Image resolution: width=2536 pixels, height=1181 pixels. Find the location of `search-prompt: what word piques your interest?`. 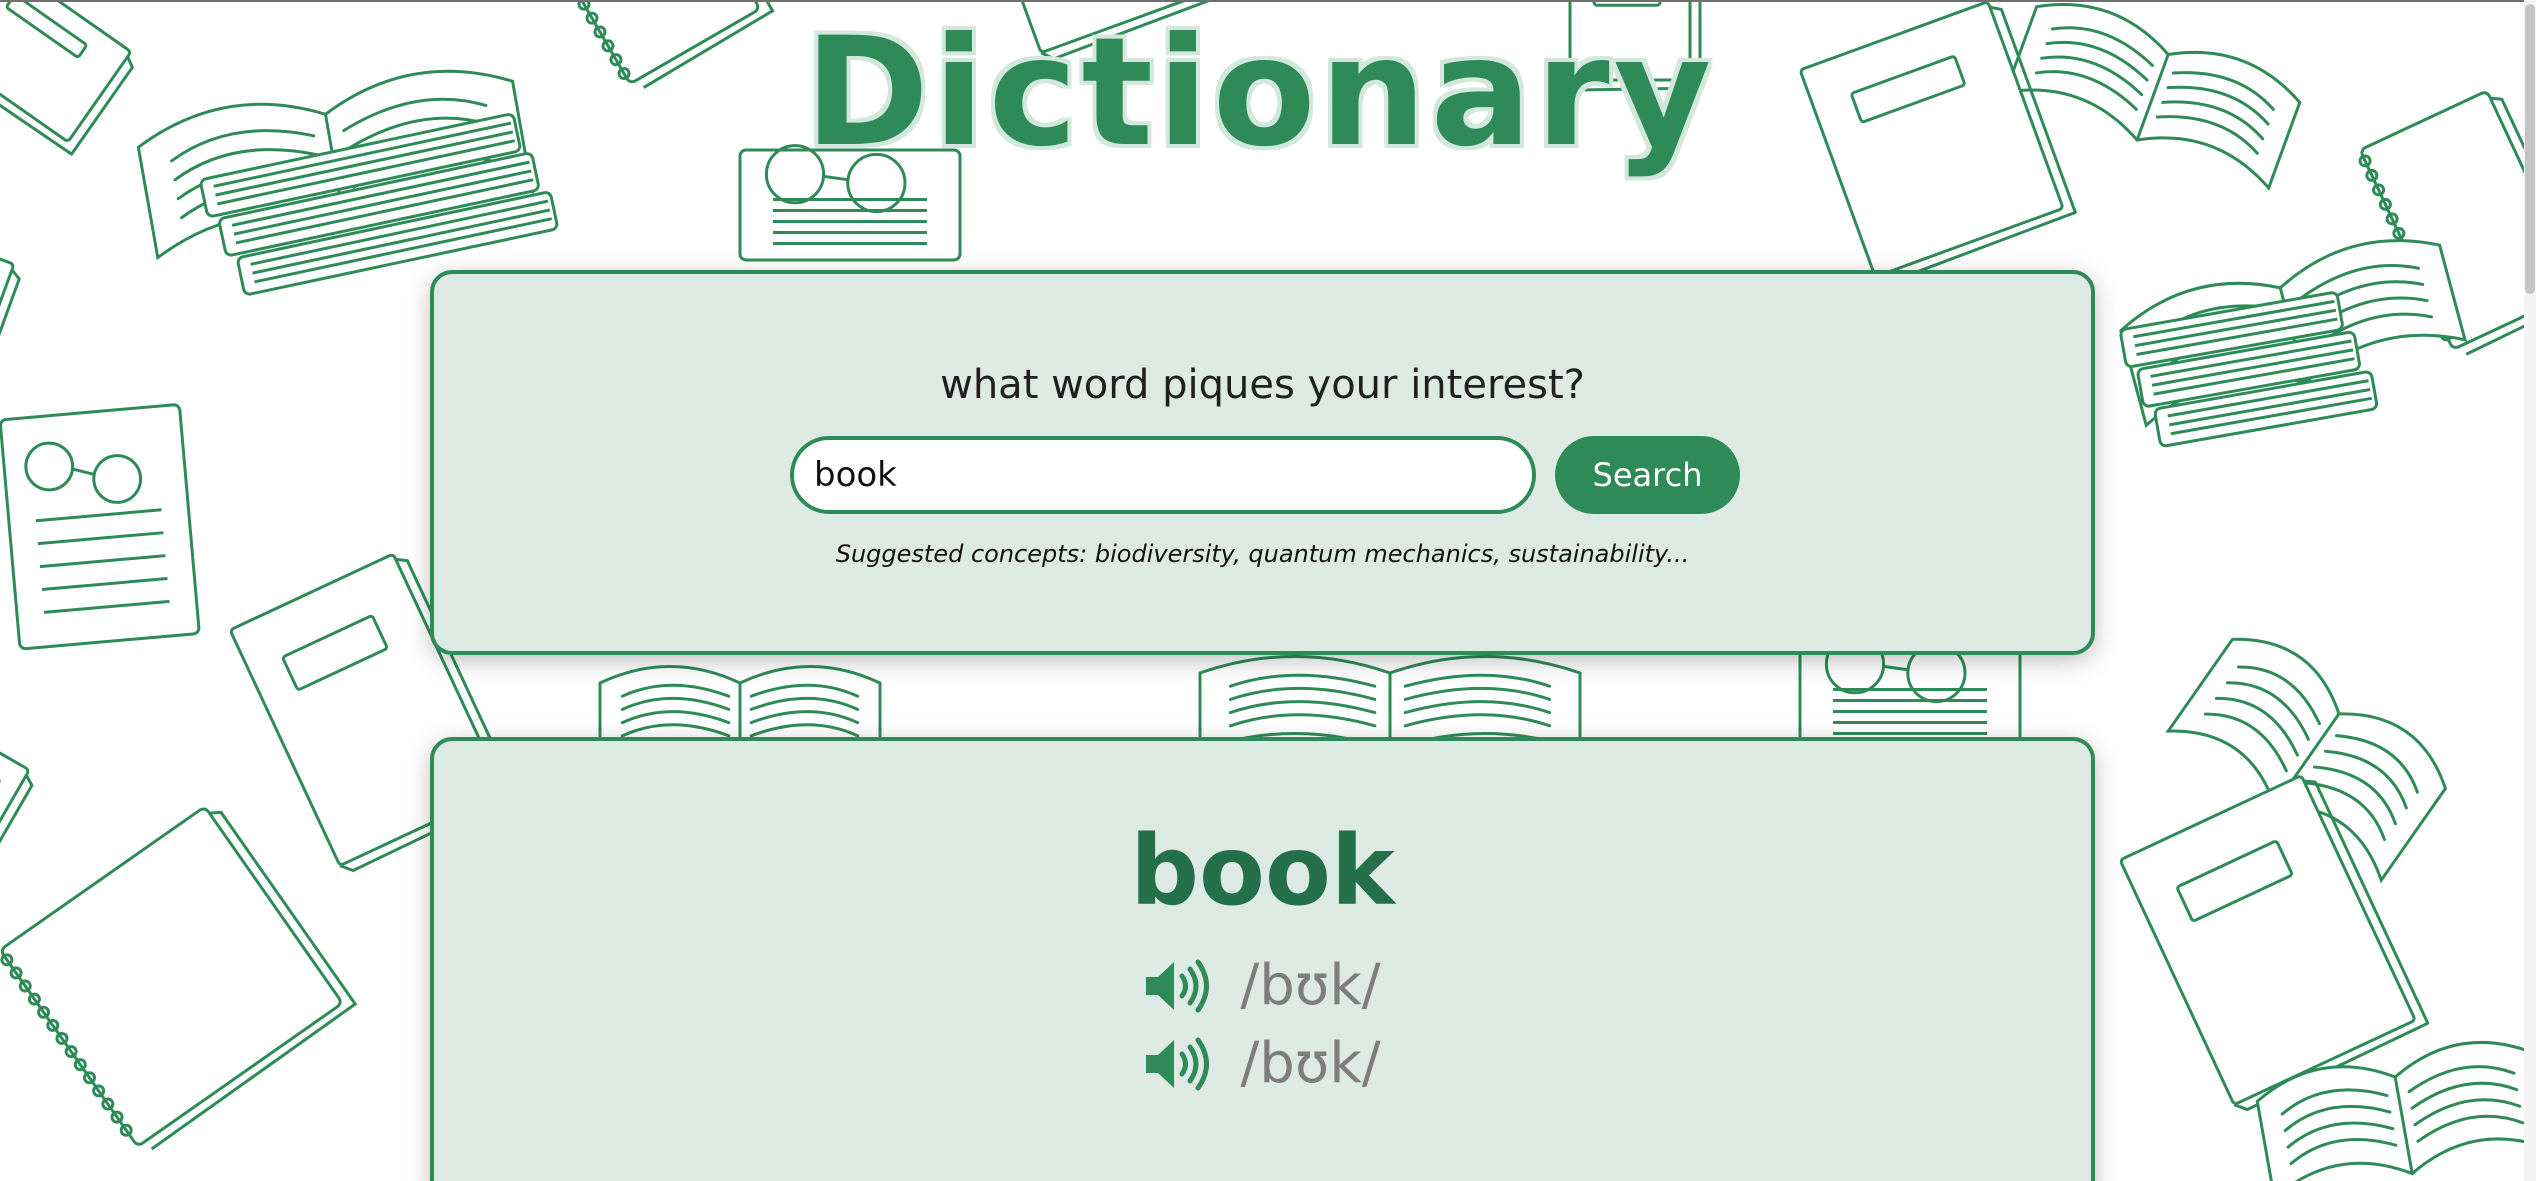

search-prompt: what word piques your interest? is located at coordinates (1262, 385).